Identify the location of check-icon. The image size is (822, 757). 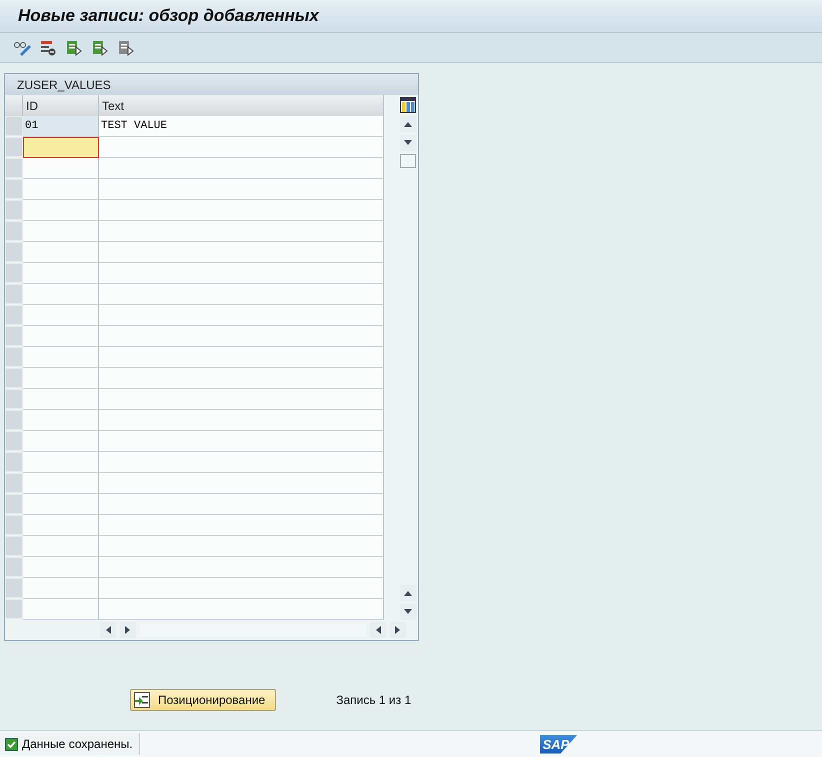
(11, 744).